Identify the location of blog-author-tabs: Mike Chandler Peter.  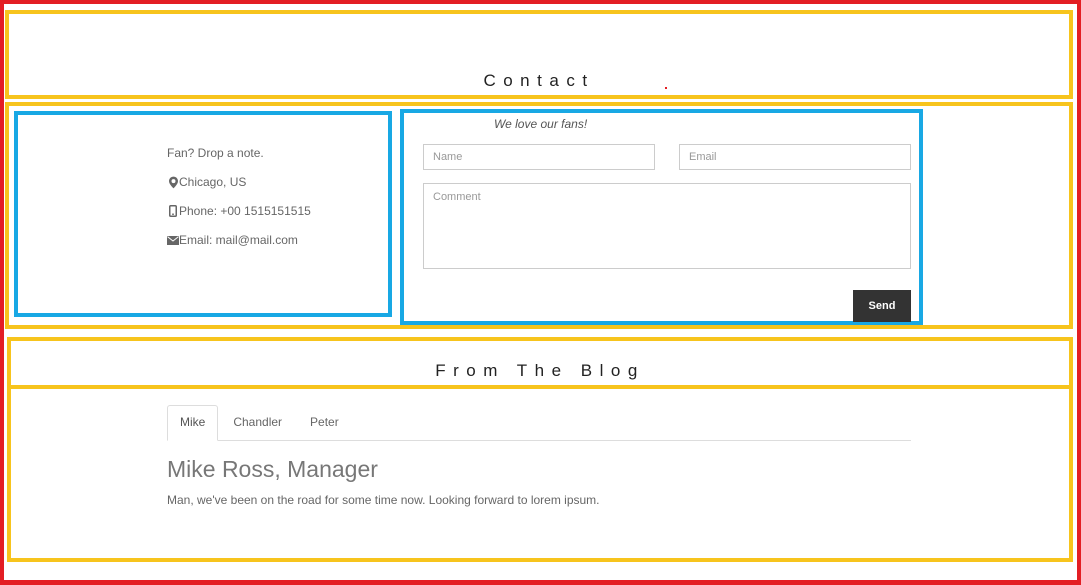
(539, 423).